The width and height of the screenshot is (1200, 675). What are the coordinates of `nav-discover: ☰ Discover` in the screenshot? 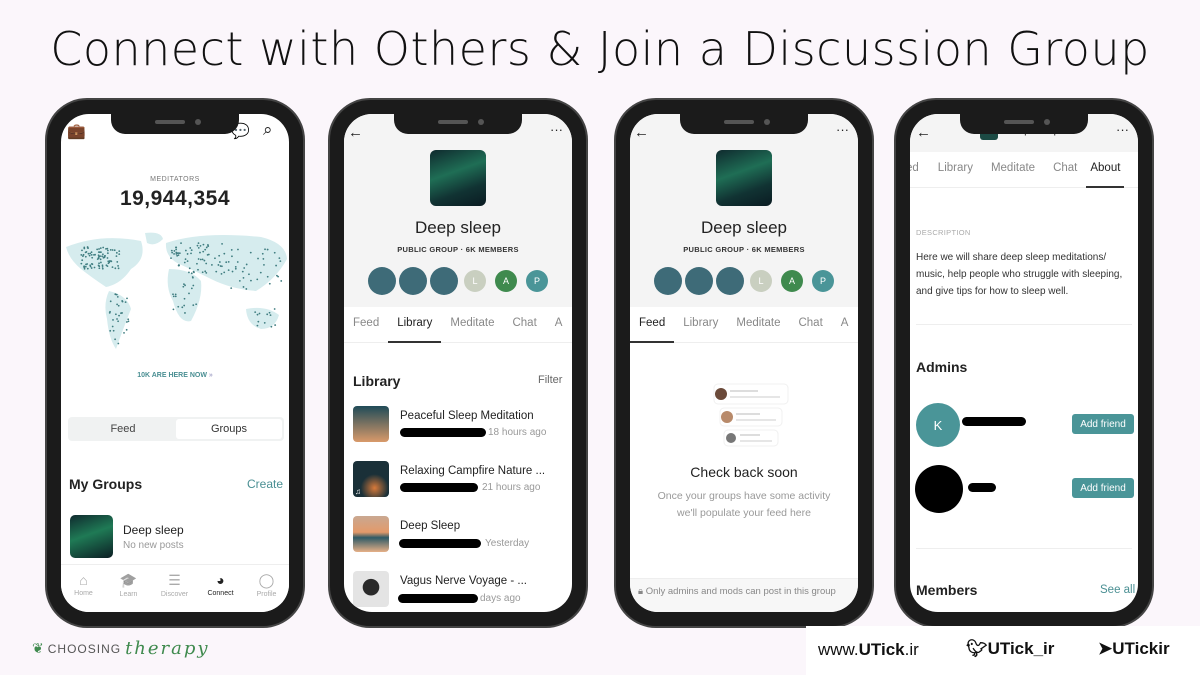 It's located at (174, 585).